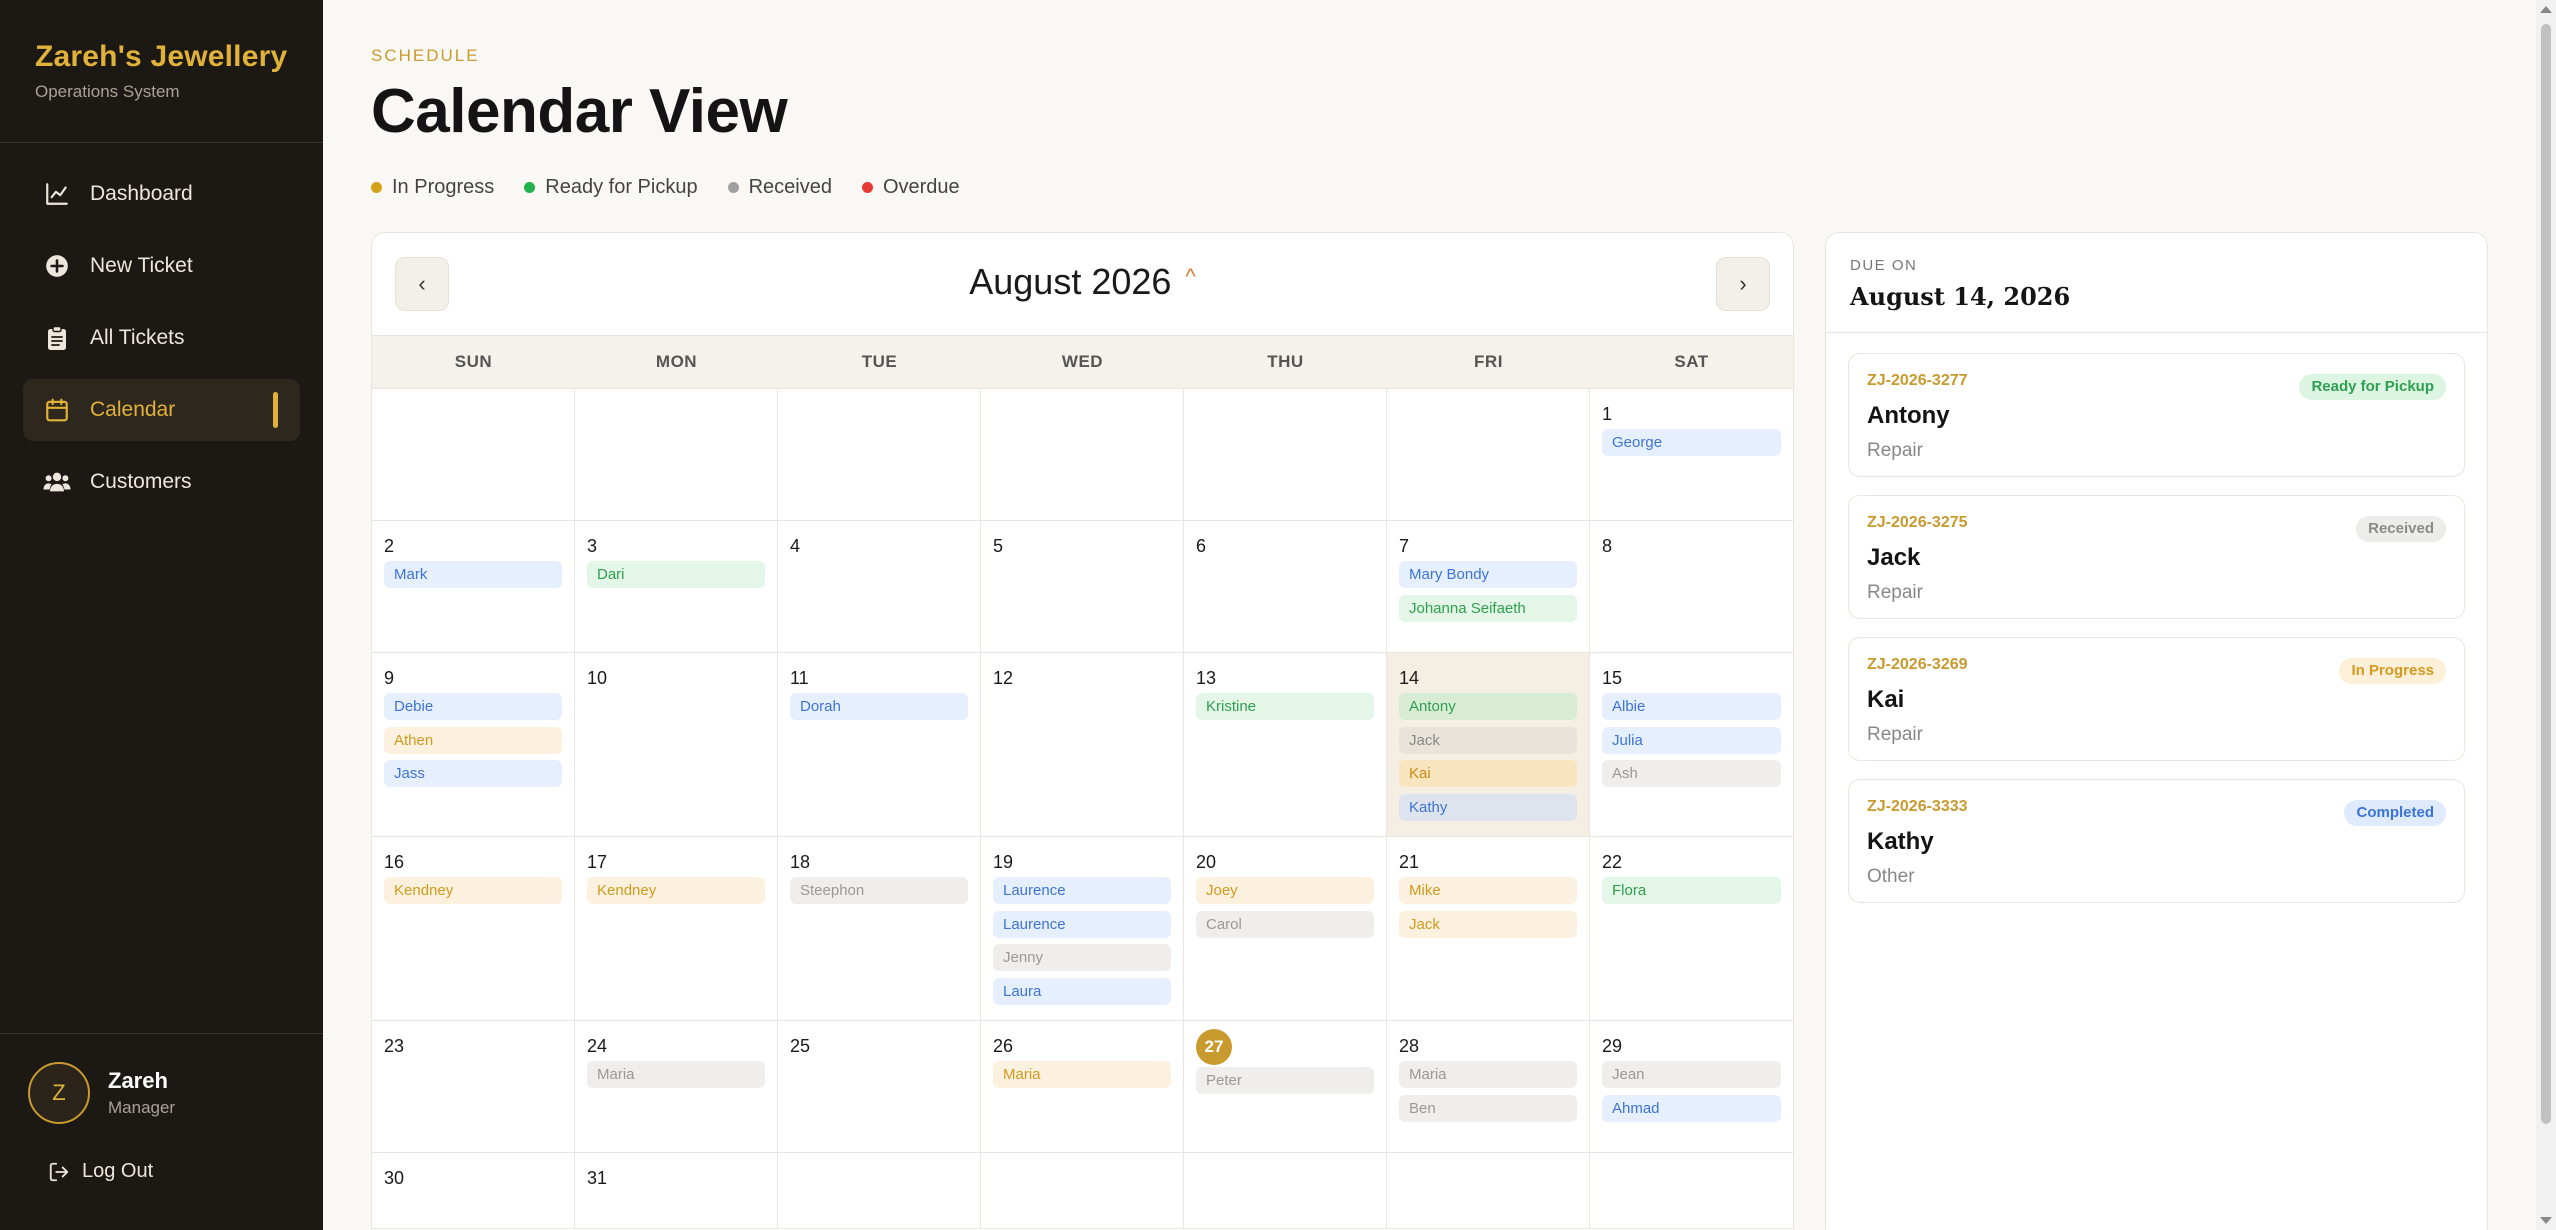  What do you see at coordinates (118, 1171) in the screenshot?
I see `logout-label: Log Out` at bounding box center [118, 1171].